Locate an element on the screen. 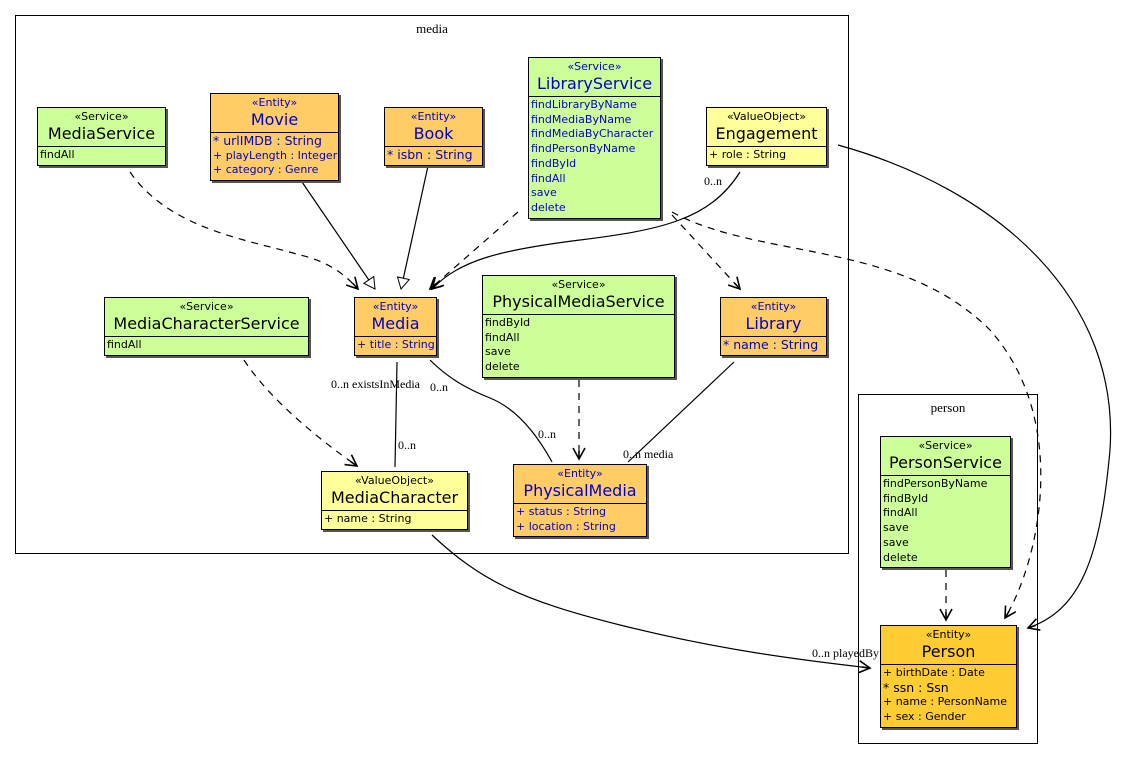 The width and height of the screenshot is (1148, 769). class-mediaservice: «Service» MediaService findAll is located at coordinates (101, 136).